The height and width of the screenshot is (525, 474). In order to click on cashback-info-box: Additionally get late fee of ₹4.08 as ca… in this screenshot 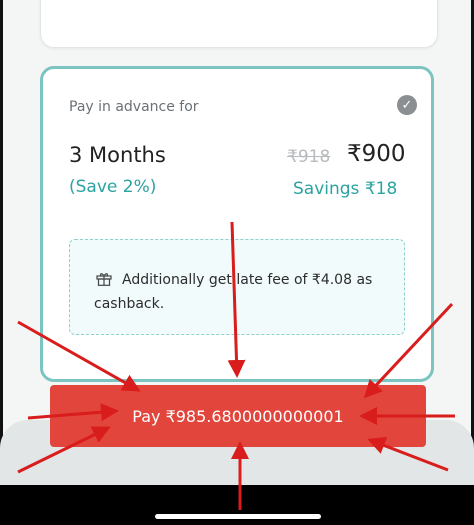, I will do `click(237, 287)`.